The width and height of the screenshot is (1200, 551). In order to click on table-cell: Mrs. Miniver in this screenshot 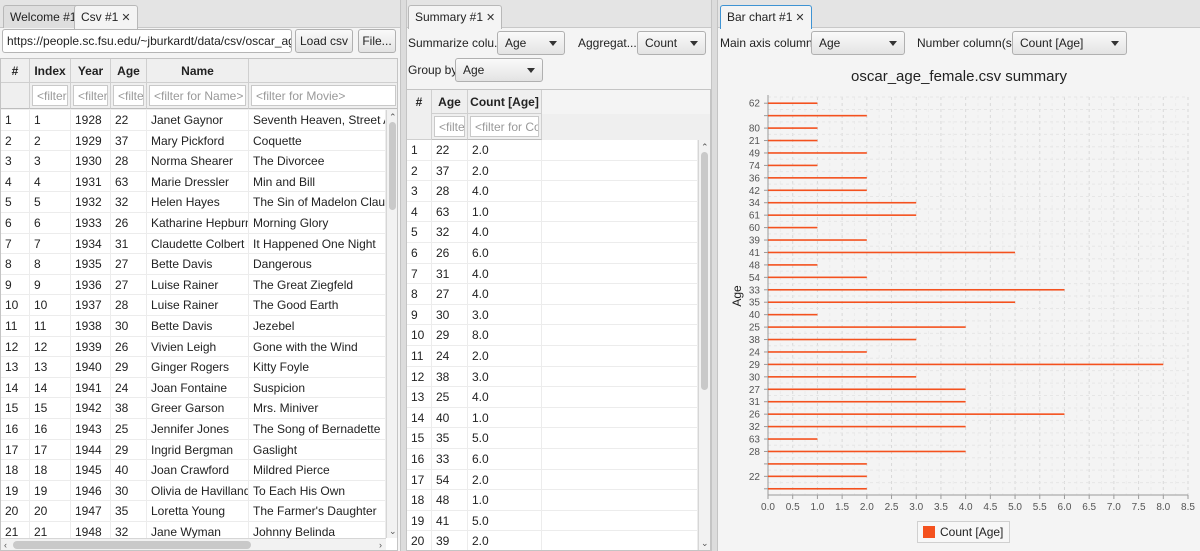, I will do `click(317, 408)`.